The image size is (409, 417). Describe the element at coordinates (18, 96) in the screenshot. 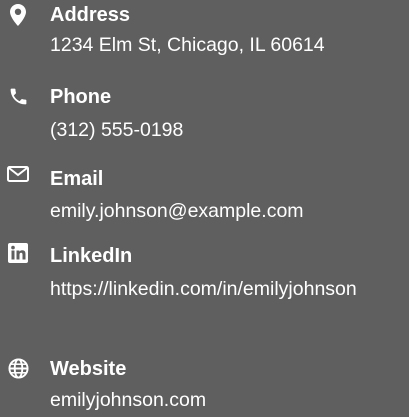

I see `phone-icon` at that location.